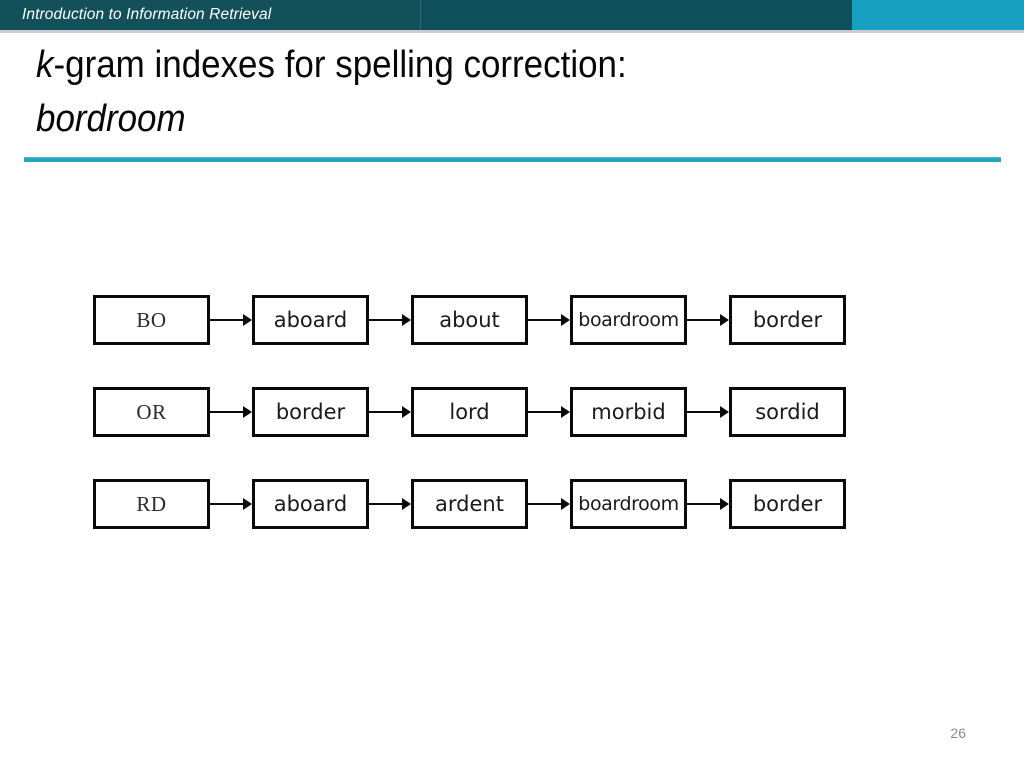 This screenshot has width=1024, height=768. Describe the element at coordinates (636, 15) in the screenshot. I see `header-middle-block` at that location.